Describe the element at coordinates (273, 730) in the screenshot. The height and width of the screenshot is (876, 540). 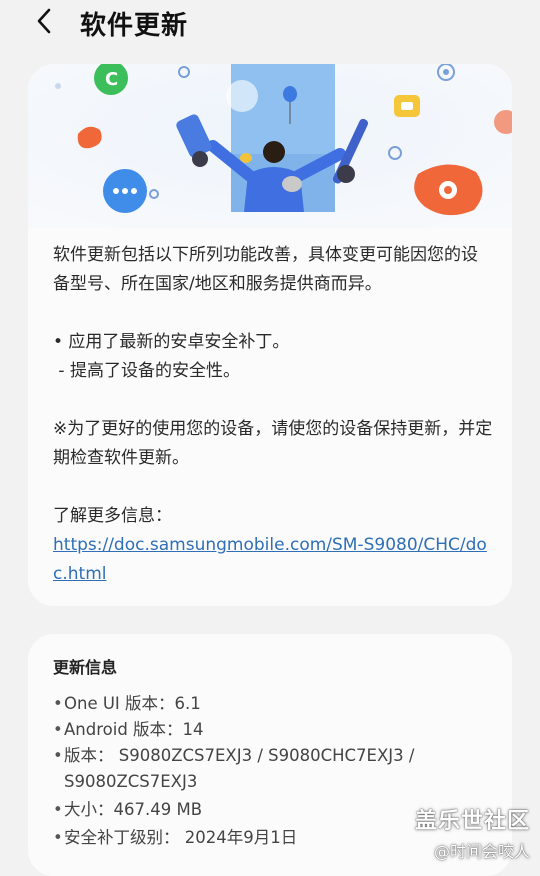
I see `android-version: Android 版本：14` at that location.